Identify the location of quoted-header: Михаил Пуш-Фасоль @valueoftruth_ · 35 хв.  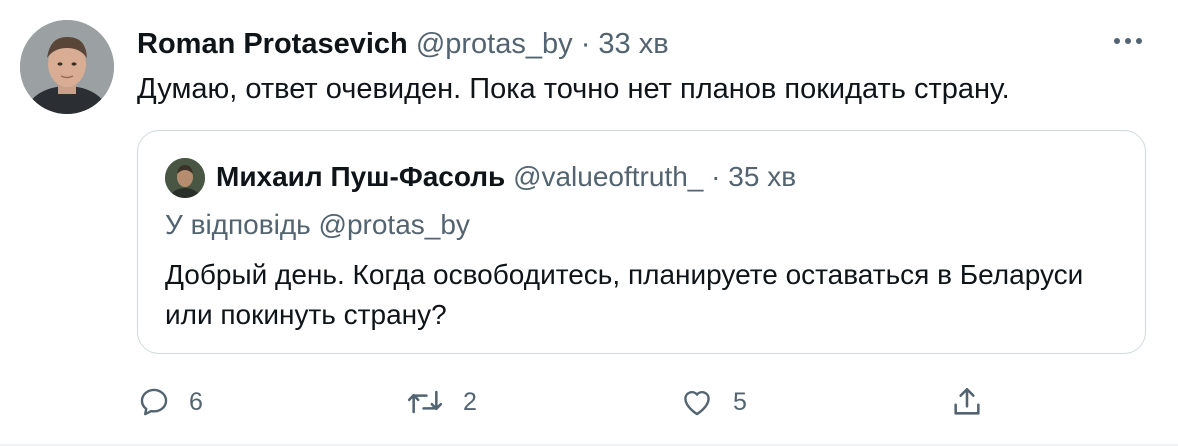
(506, 177).